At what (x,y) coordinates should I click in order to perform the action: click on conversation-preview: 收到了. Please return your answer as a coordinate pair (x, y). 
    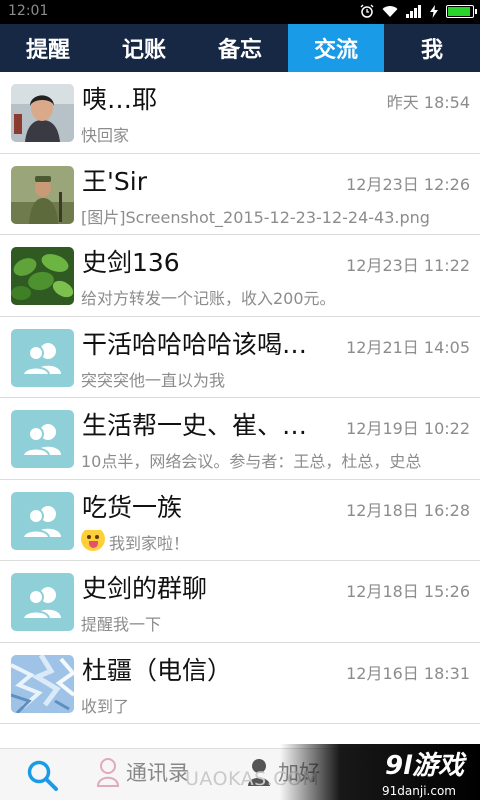
    Looking at the image, I should click on (105, 706).